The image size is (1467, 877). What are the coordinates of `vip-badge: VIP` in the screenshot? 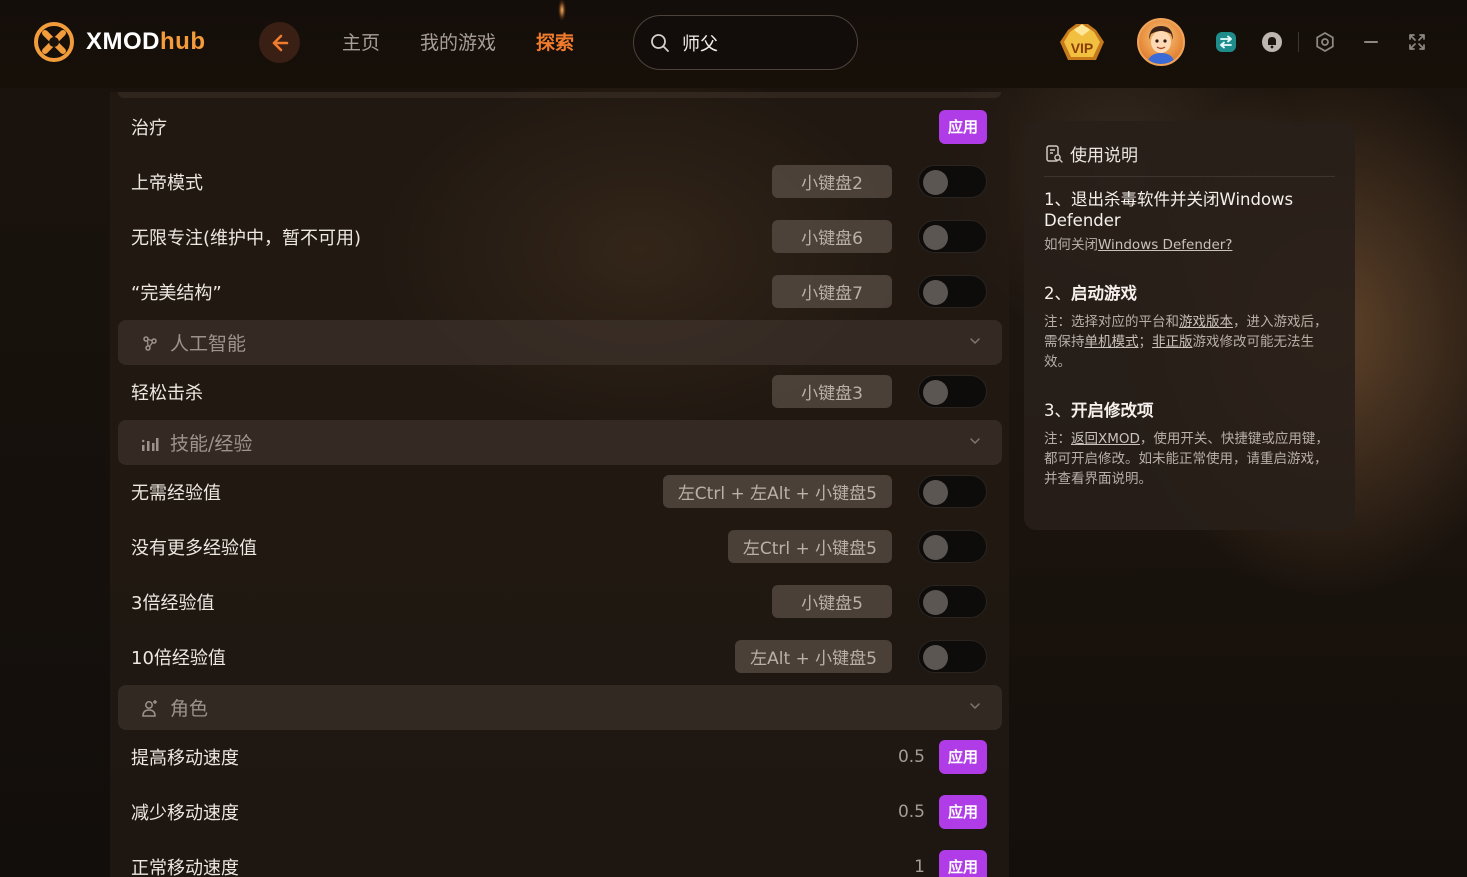 It's located at (1082, 45).